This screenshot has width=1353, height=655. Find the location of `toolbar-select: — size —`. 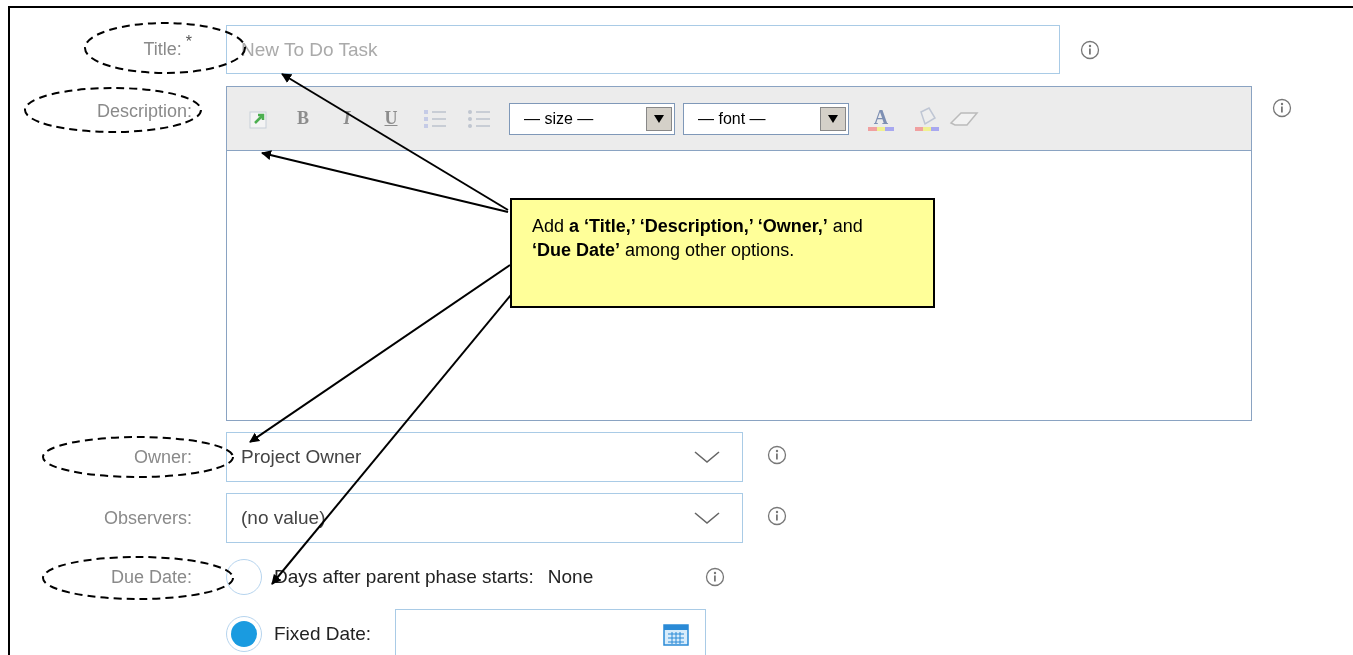

toolbar-select: — size — is located at coordinates (592, 118).